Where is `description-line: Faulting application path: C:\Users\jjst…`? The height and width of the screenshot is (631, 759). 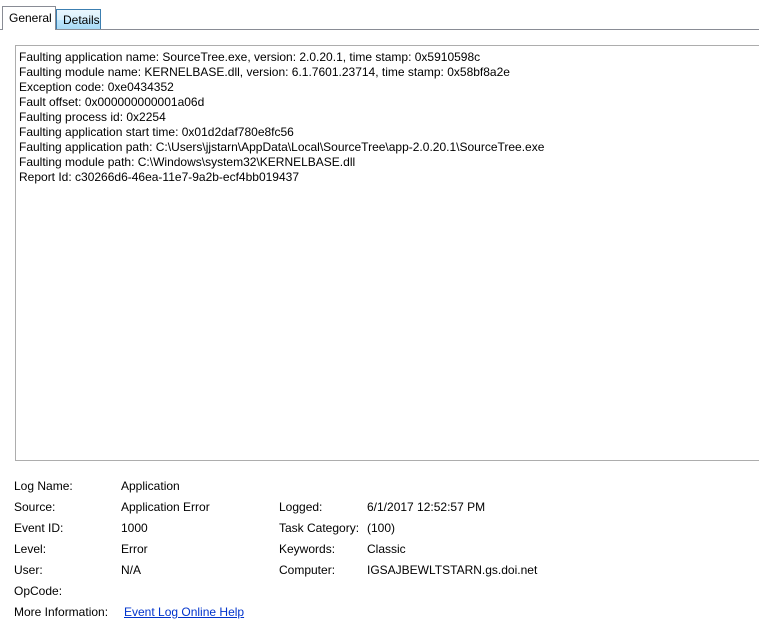
description-line: Faulting application path: C:\Users\jjst… is located at coordinates (282, 147).